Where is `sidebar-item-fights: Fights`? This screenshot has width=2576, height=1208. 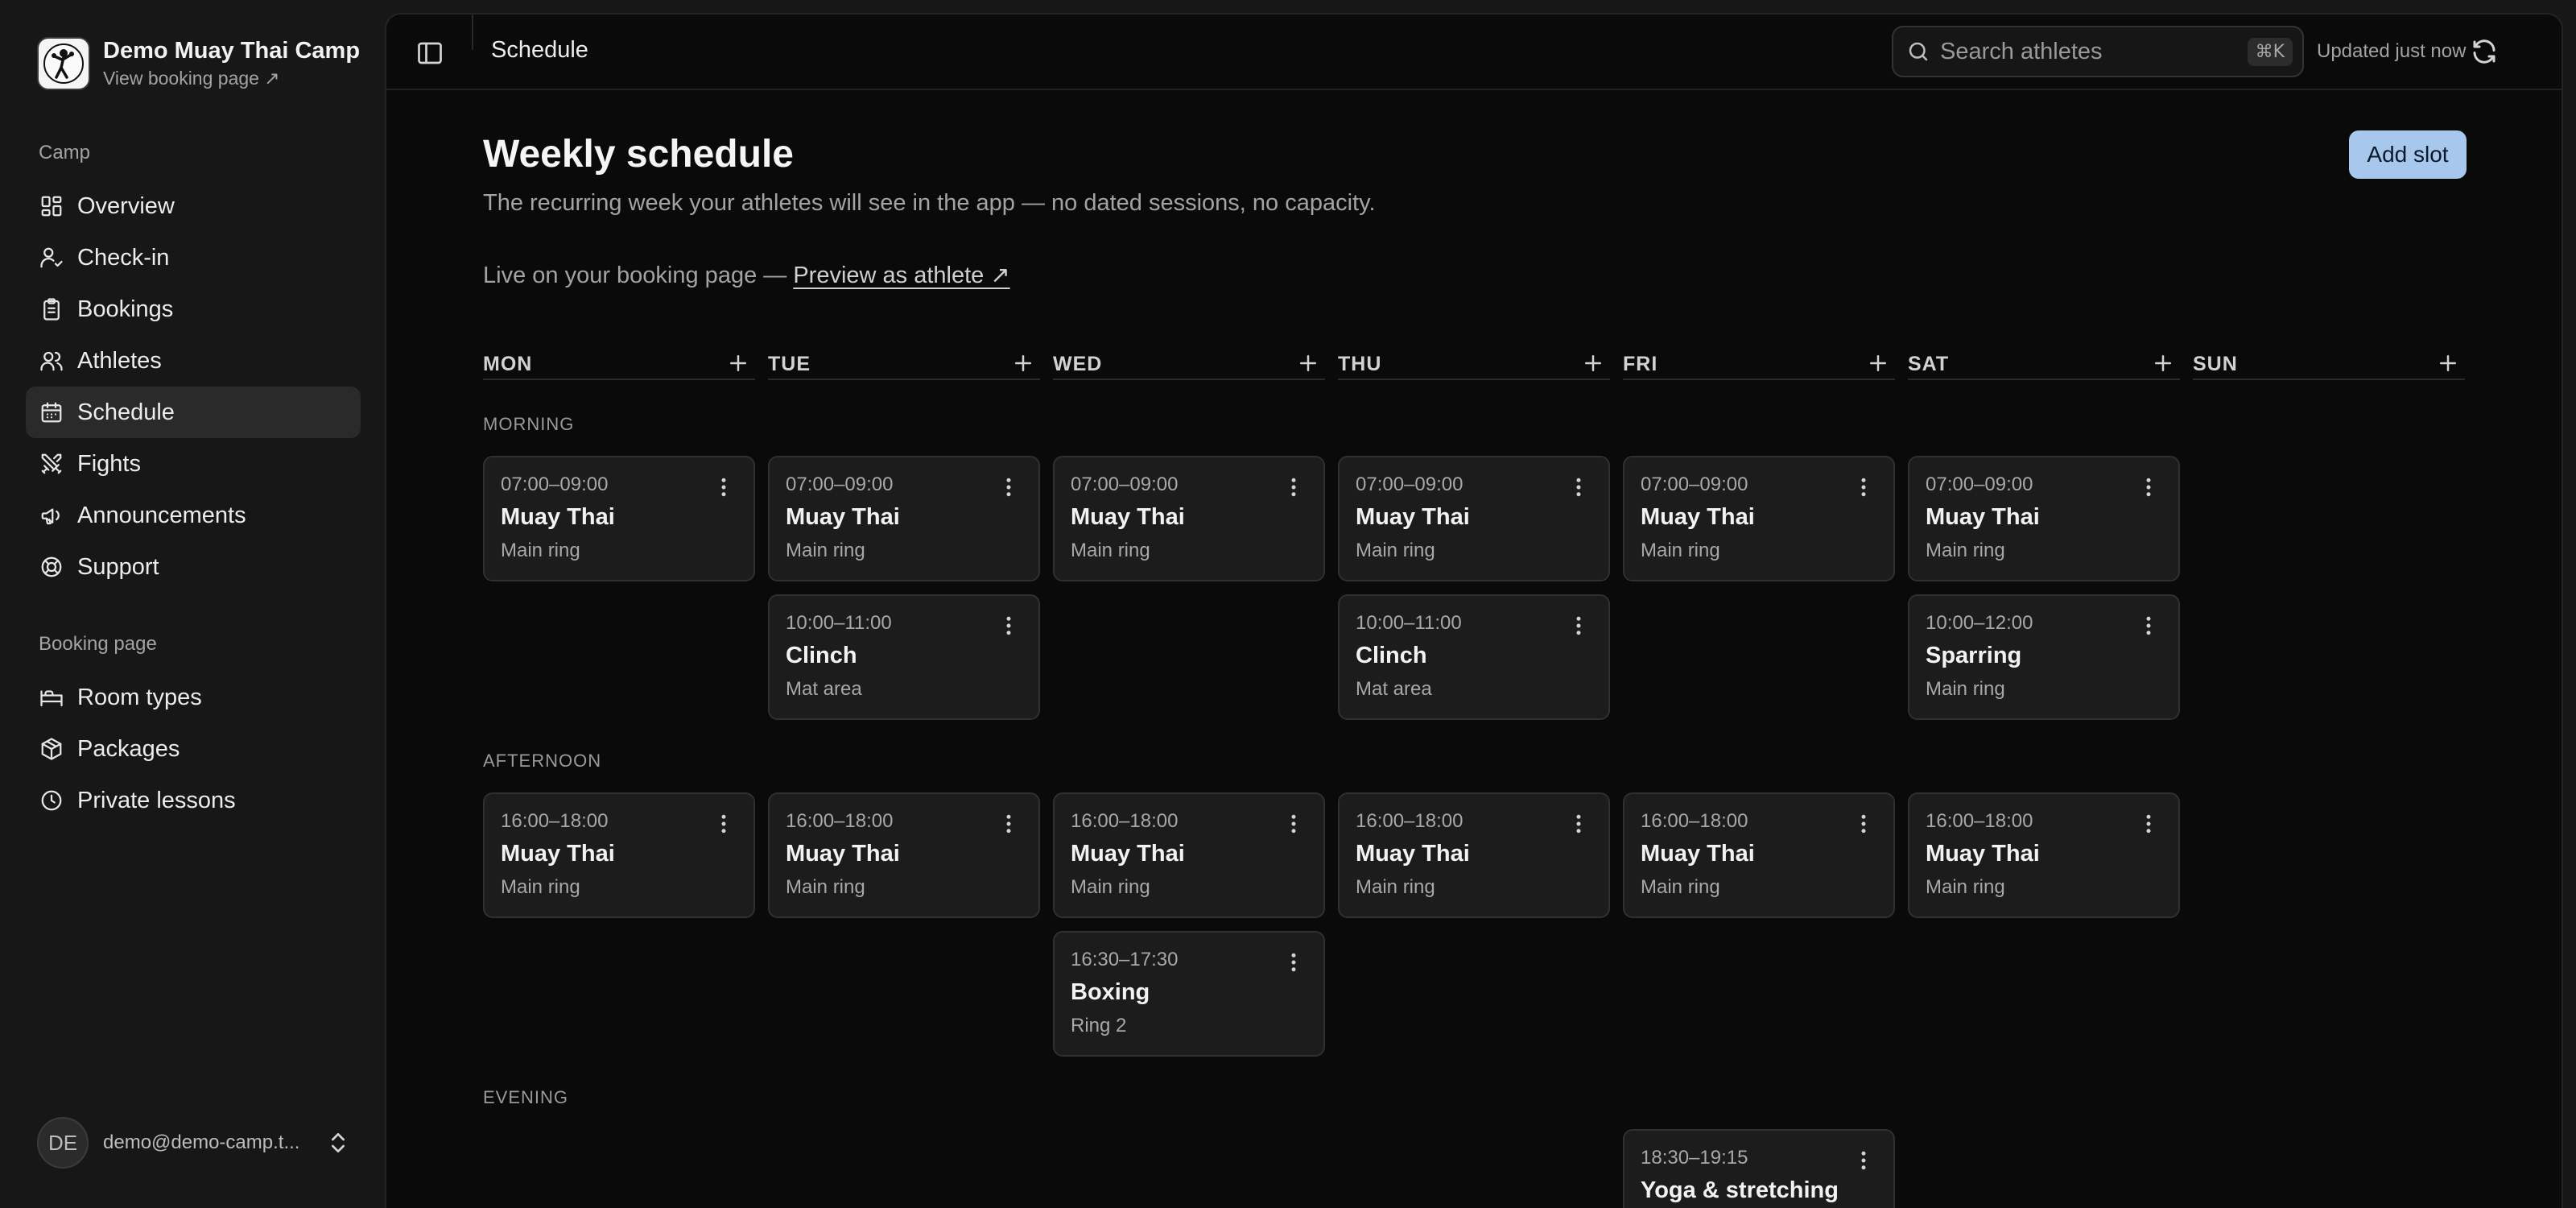
sidebar-item-fights: Fights is located at coordinates (193, 464).